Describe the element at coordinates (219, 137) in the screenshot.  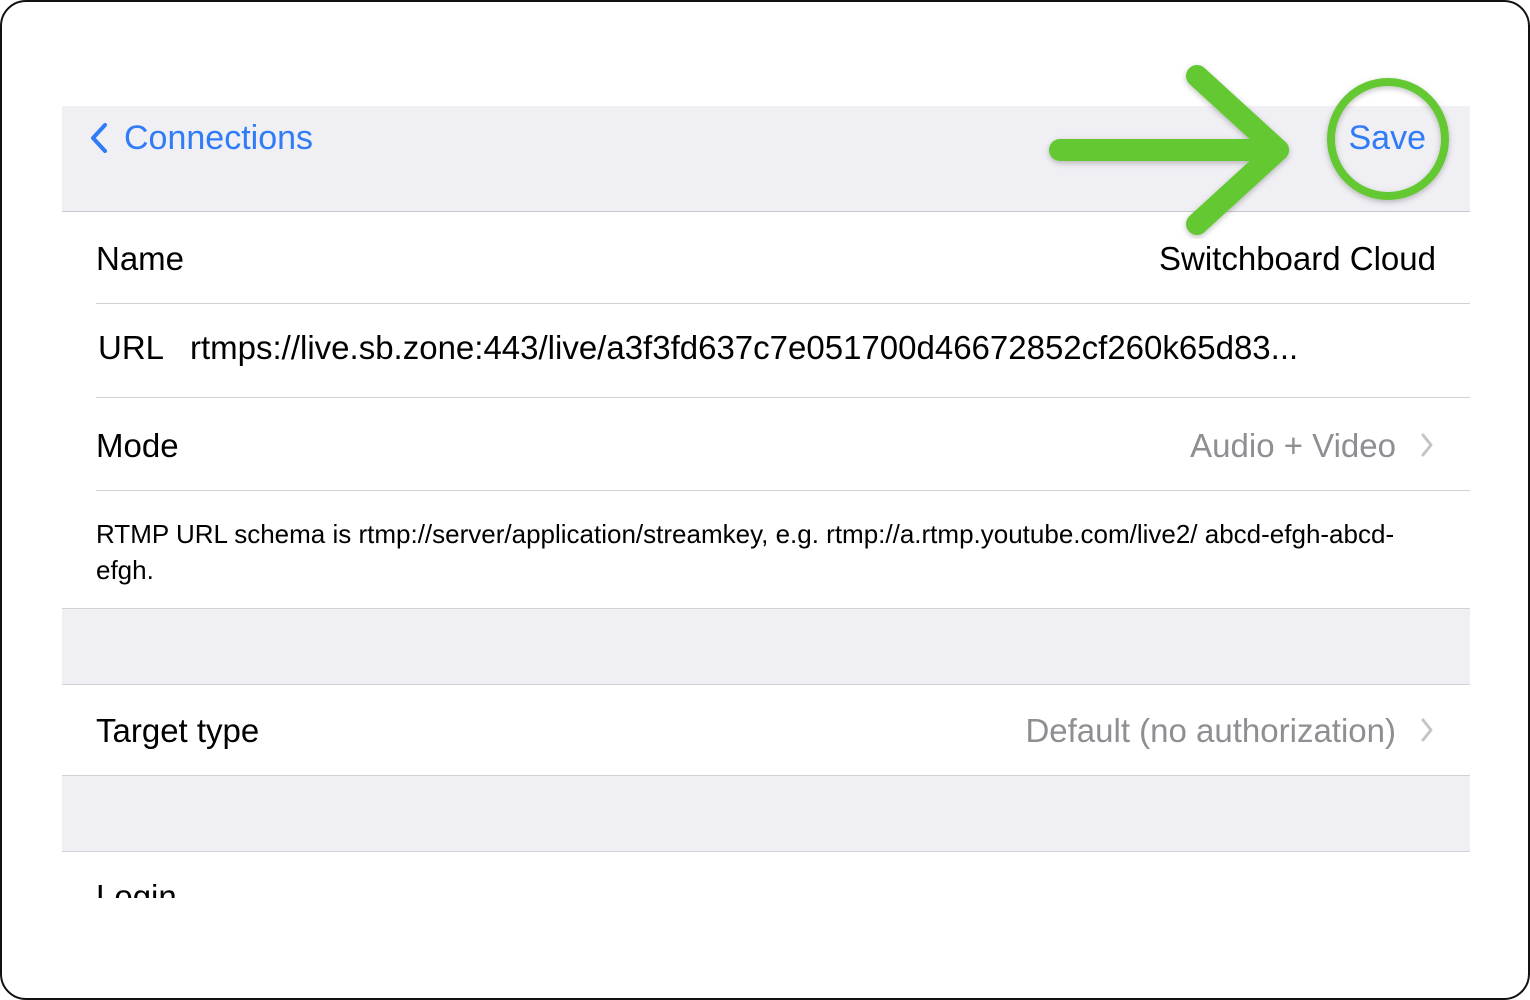
I see `back-button-label: Connections` at that location.